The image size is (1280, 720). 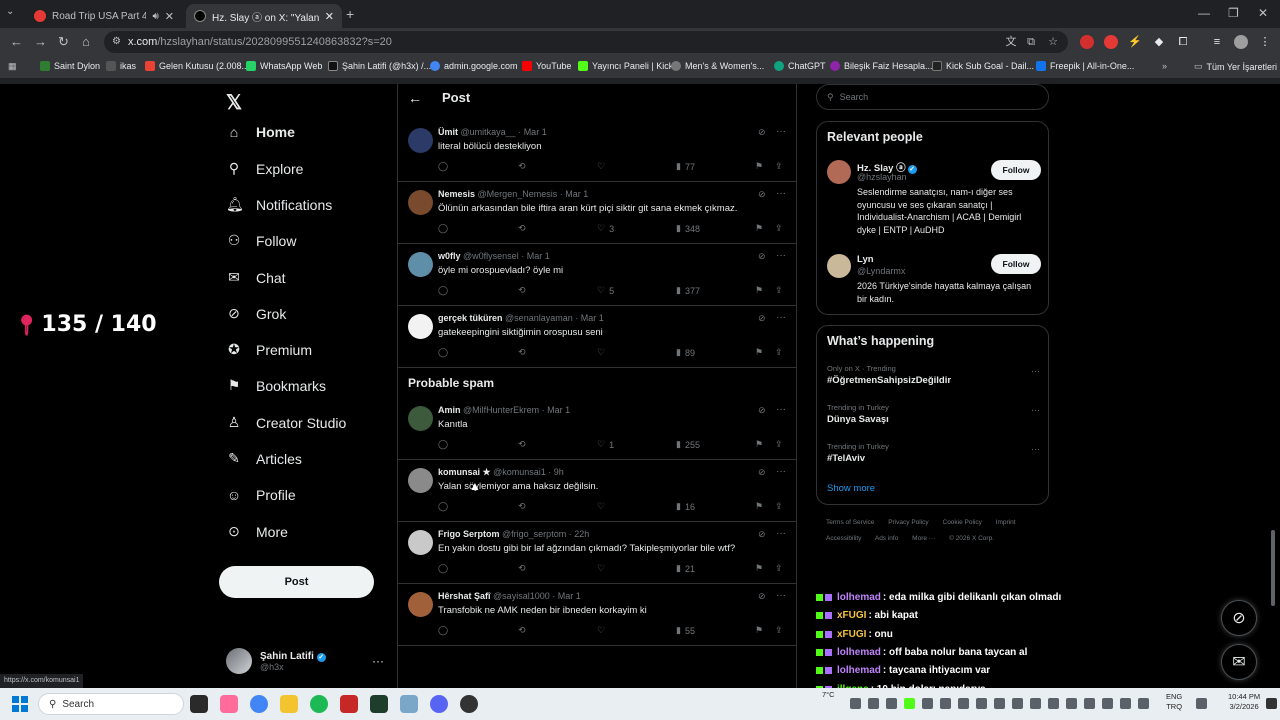 I want to click on profile-avatar, so click(x=1241, y=42).